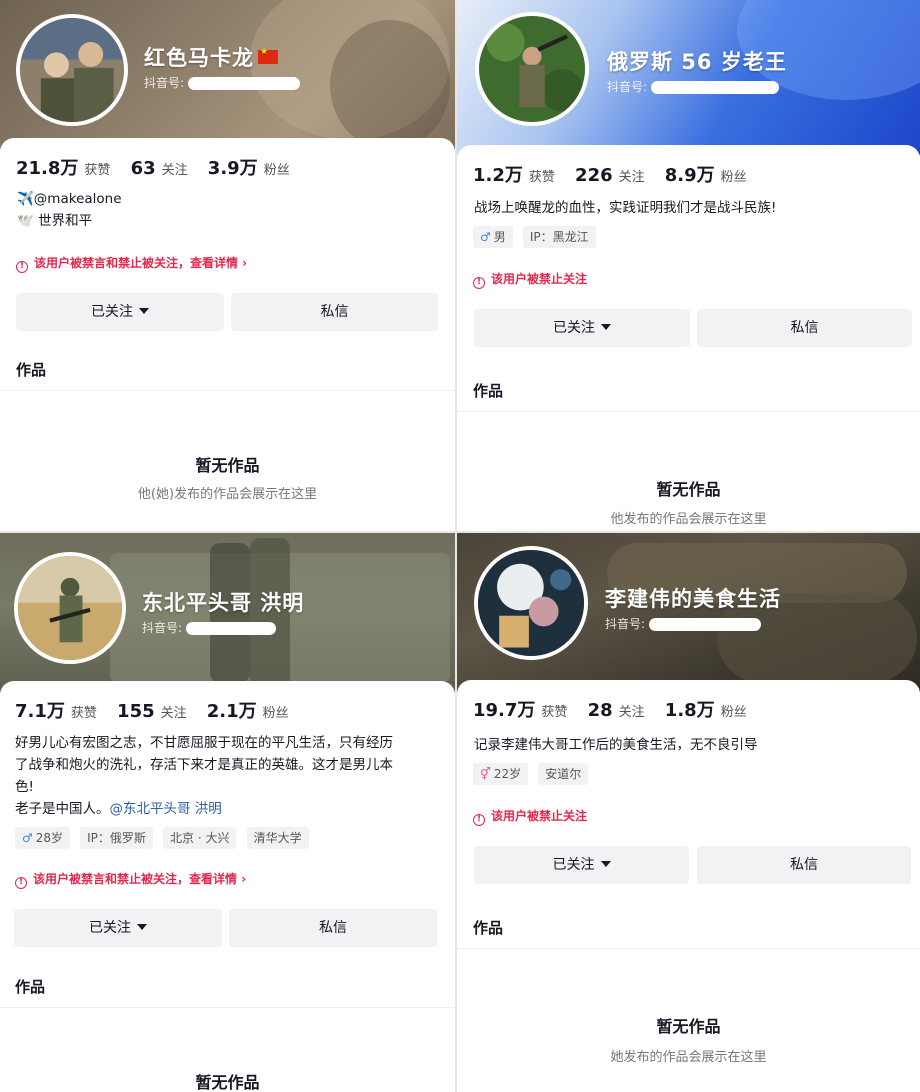  Describe the element at coordinates (485, 774) in the screenshot. I see `female-icon: ⚥` at that location.